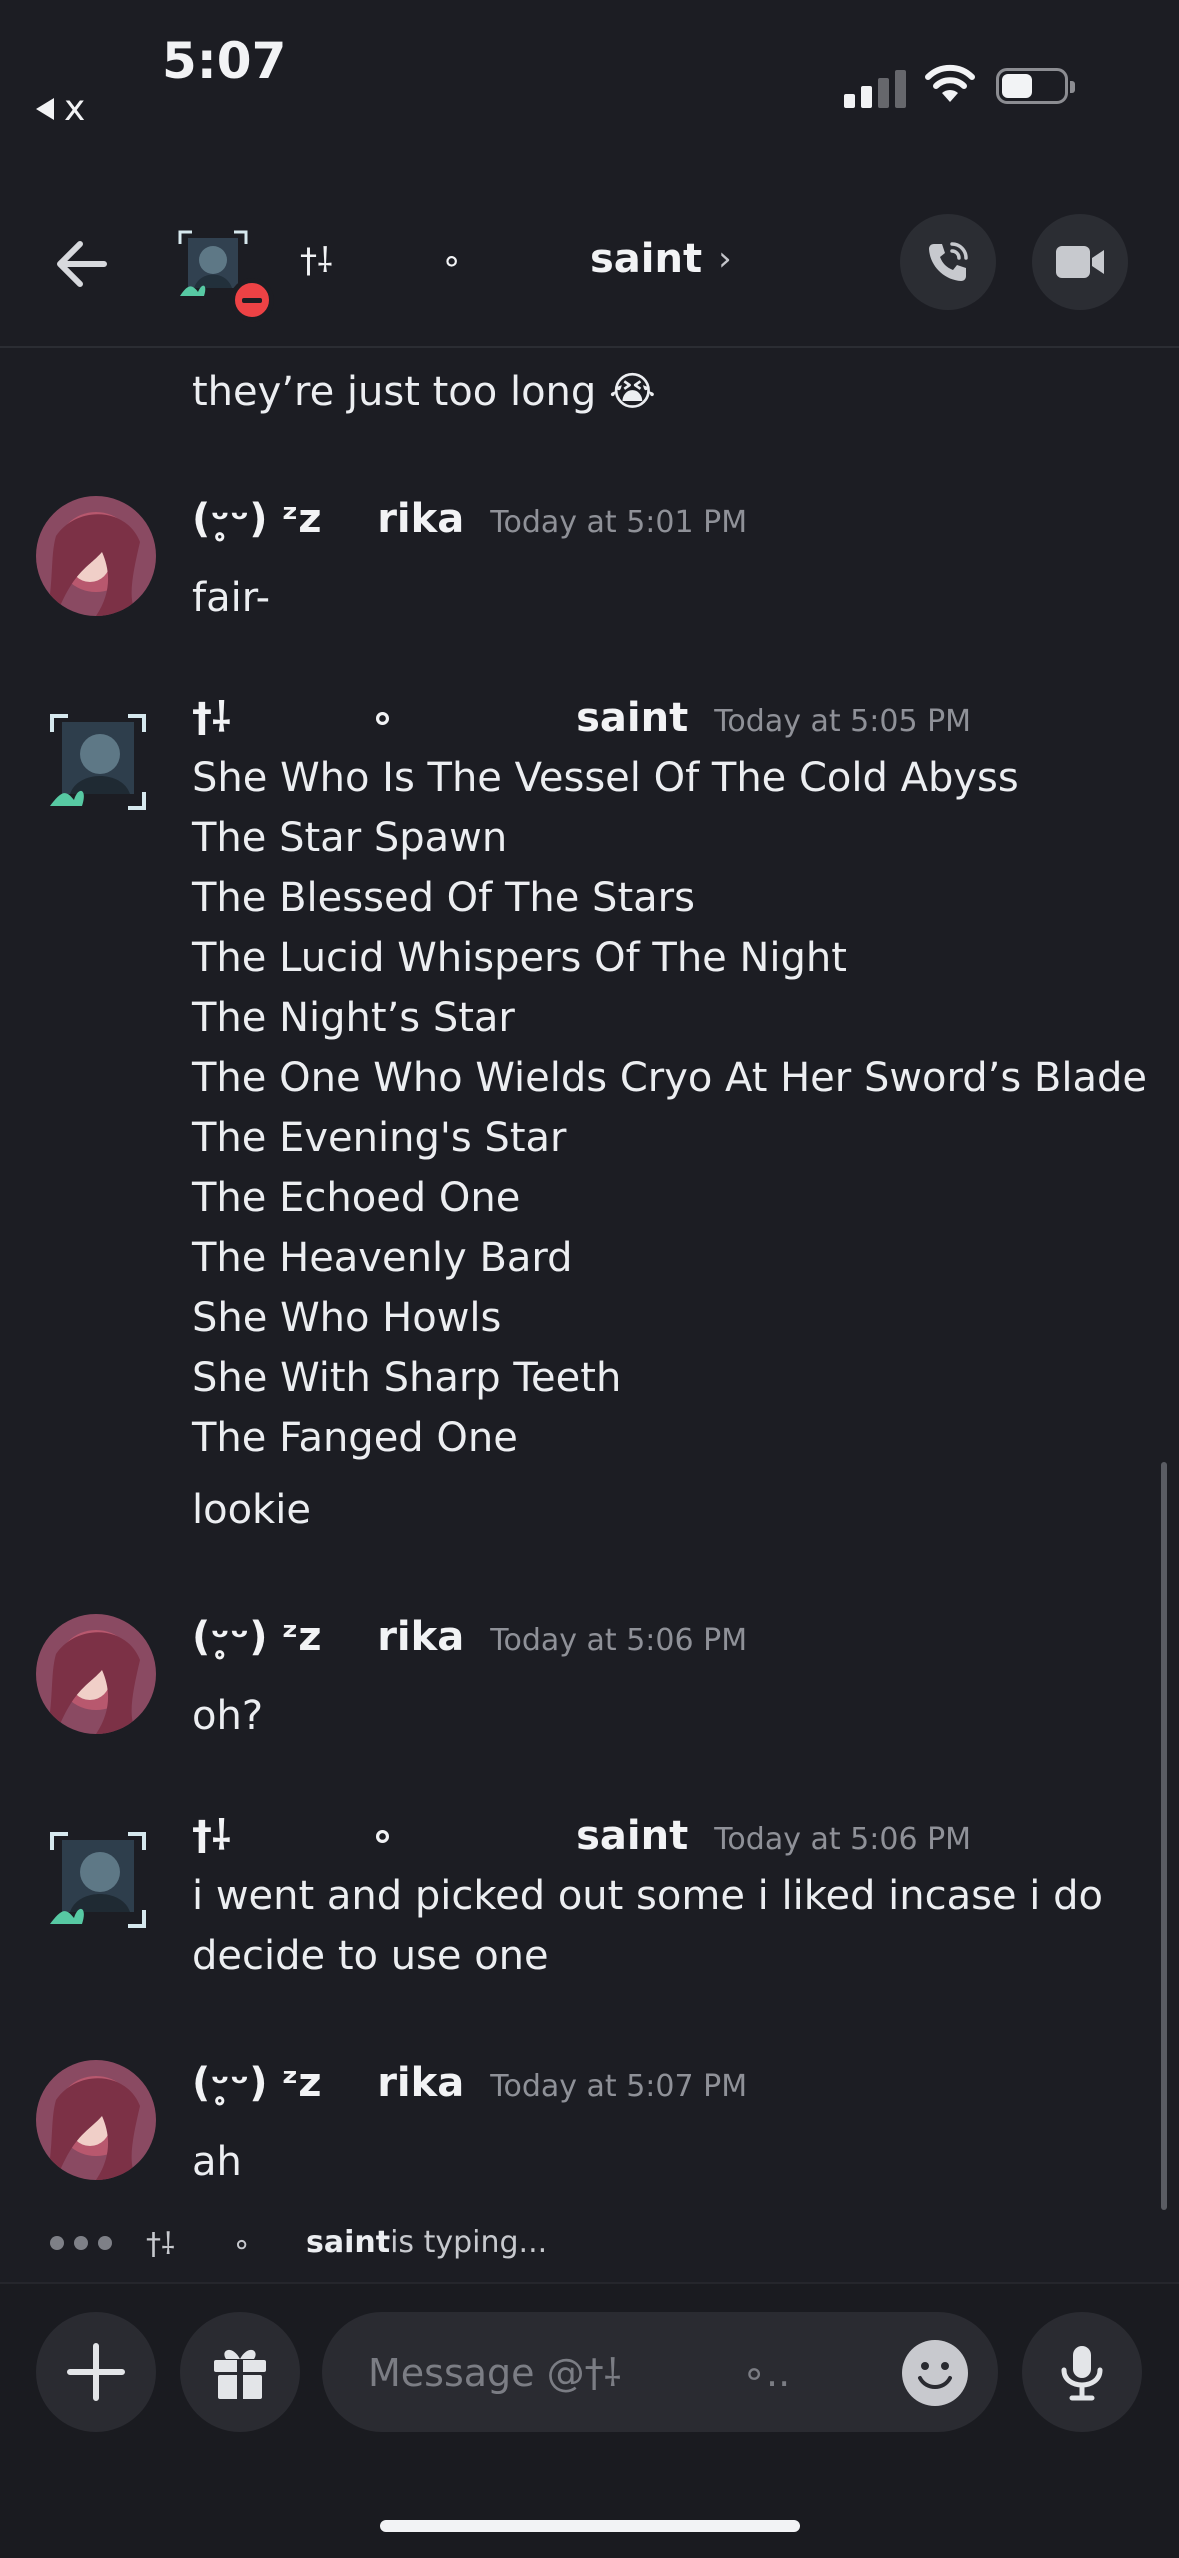 This screenshot has height=2558, width=1179. Describe the element at coordinates (443, 898) in the screenshot. I see `message-line: The Blessed Of The Stars` at that location.